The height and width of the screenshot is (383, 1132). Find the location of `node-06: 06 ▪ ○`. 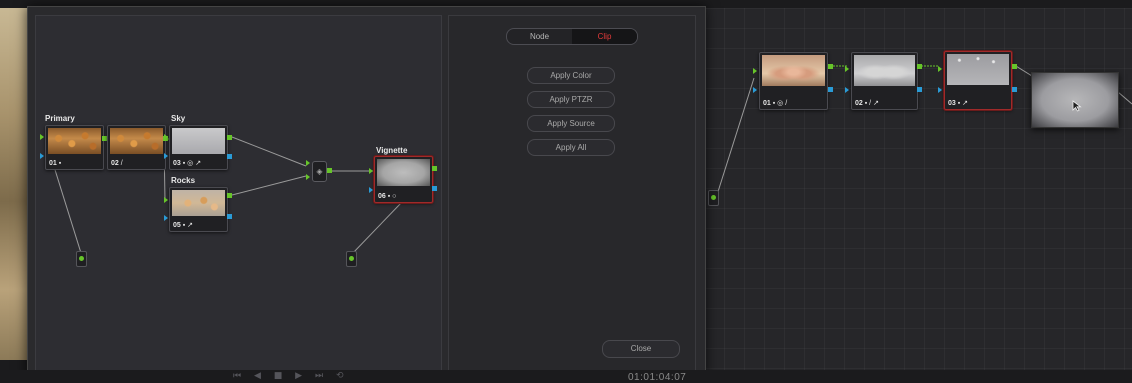

node-06: 06 ▪ ○ is located at coordinates (403, 179).